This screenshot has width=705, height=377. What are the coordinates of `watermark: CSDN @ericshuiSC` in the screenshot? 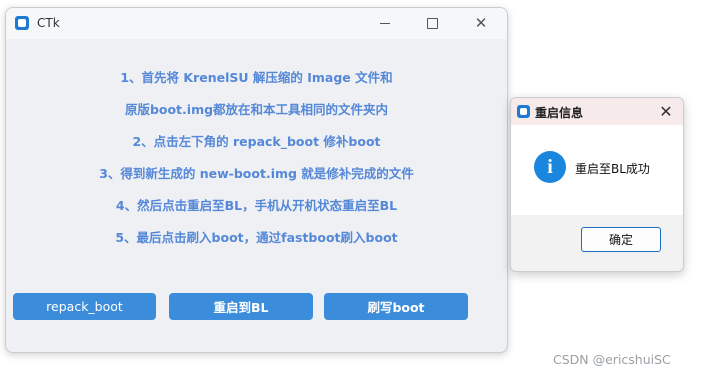 It's located at (612, 359).